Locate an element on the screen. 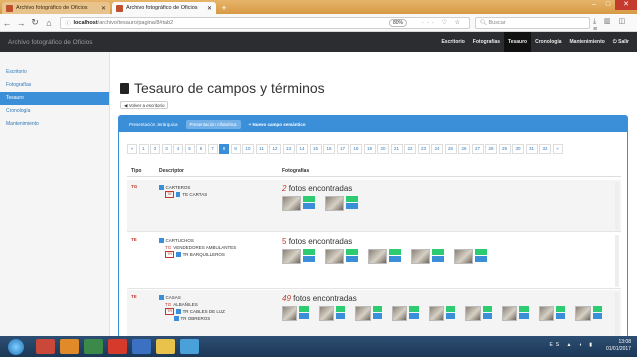  menu-fotografias: Fotografías is located at coordinates (486, 42).